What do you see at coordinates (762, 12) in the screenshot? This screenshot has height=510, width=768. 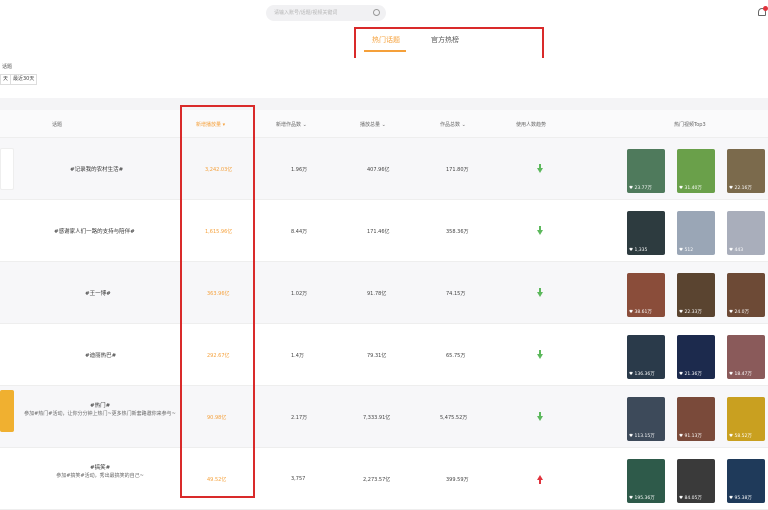 I see `notification-icon` at bounding box center [762, 12].